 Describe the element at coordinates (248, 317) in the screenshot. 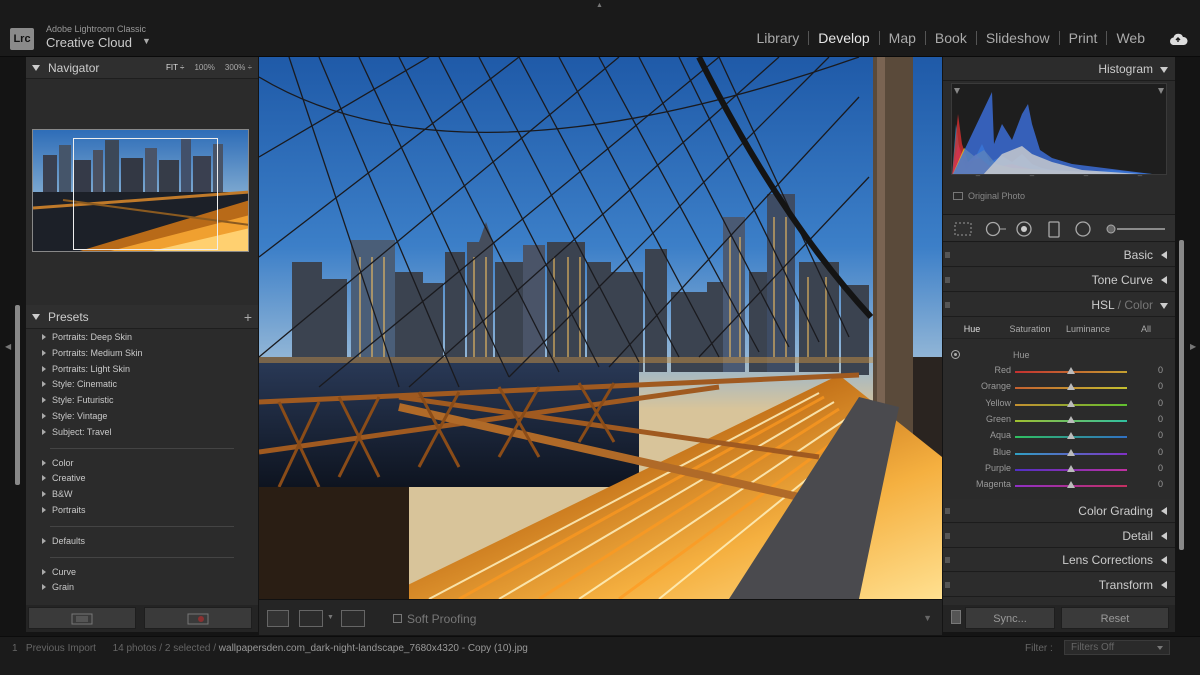

I see `add-preset-icon: +` at that location.